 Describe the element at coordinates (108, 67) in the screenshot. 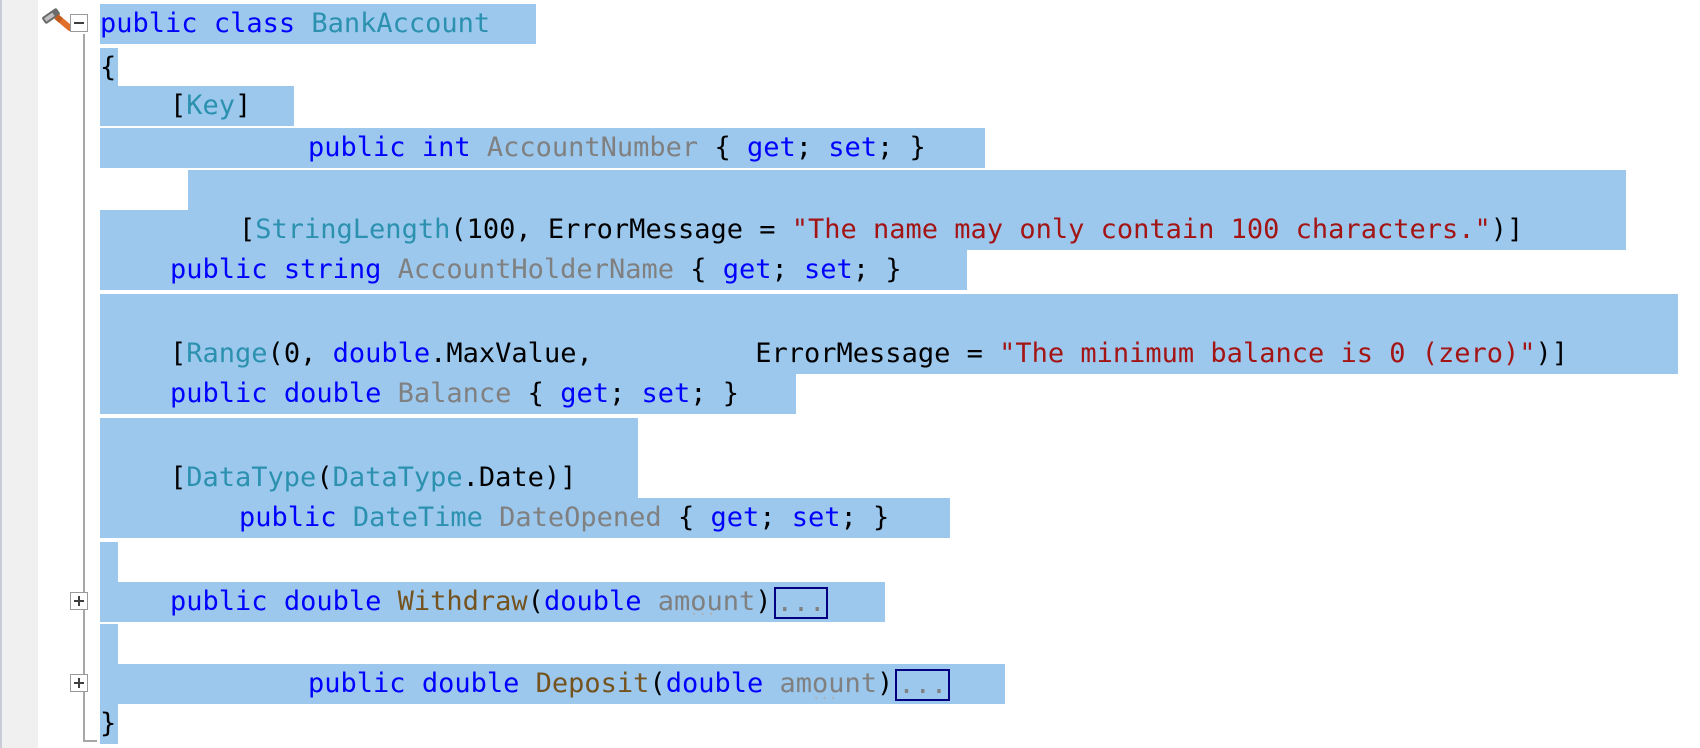

I see `open-brace: {` at that location.